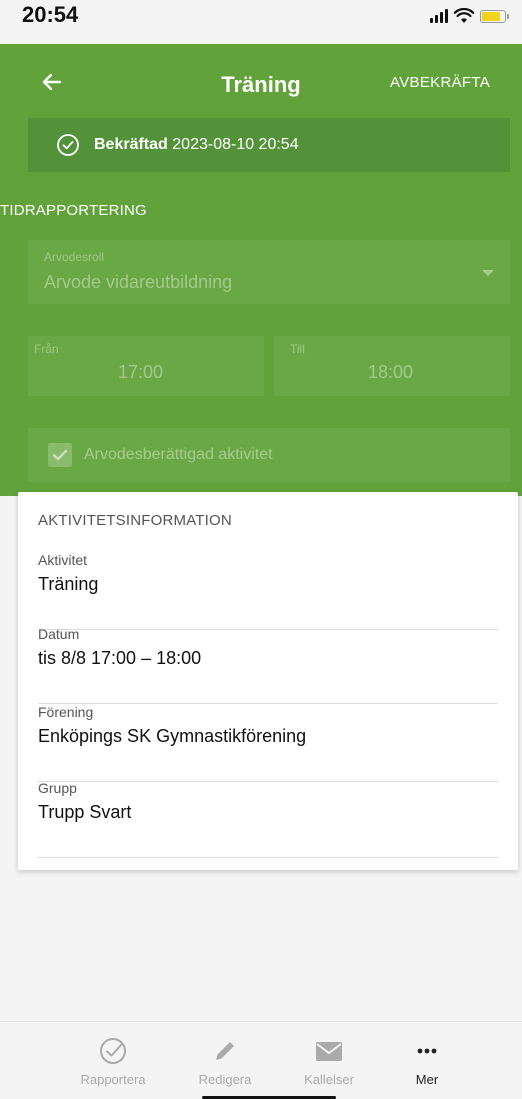  What do you see at coordinates (138, 282) in the screenshot?
I see `role-value: Arvode vidareutbildning` at bounding box center [138, 282].